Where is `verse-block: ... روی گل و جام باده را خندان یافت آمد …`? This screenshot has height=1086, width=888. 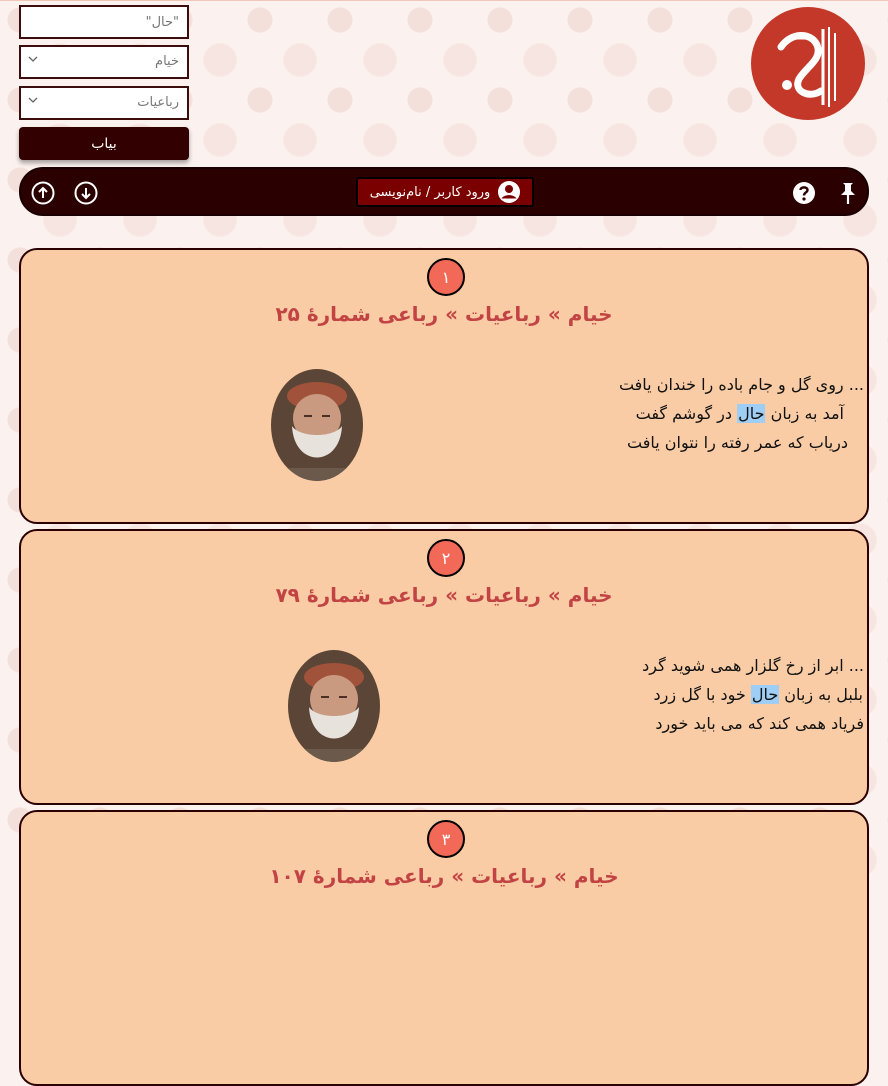
verse-block: ... روی گل و جام باده را خندان یافت آمد … is located at coordinates (741, 413).